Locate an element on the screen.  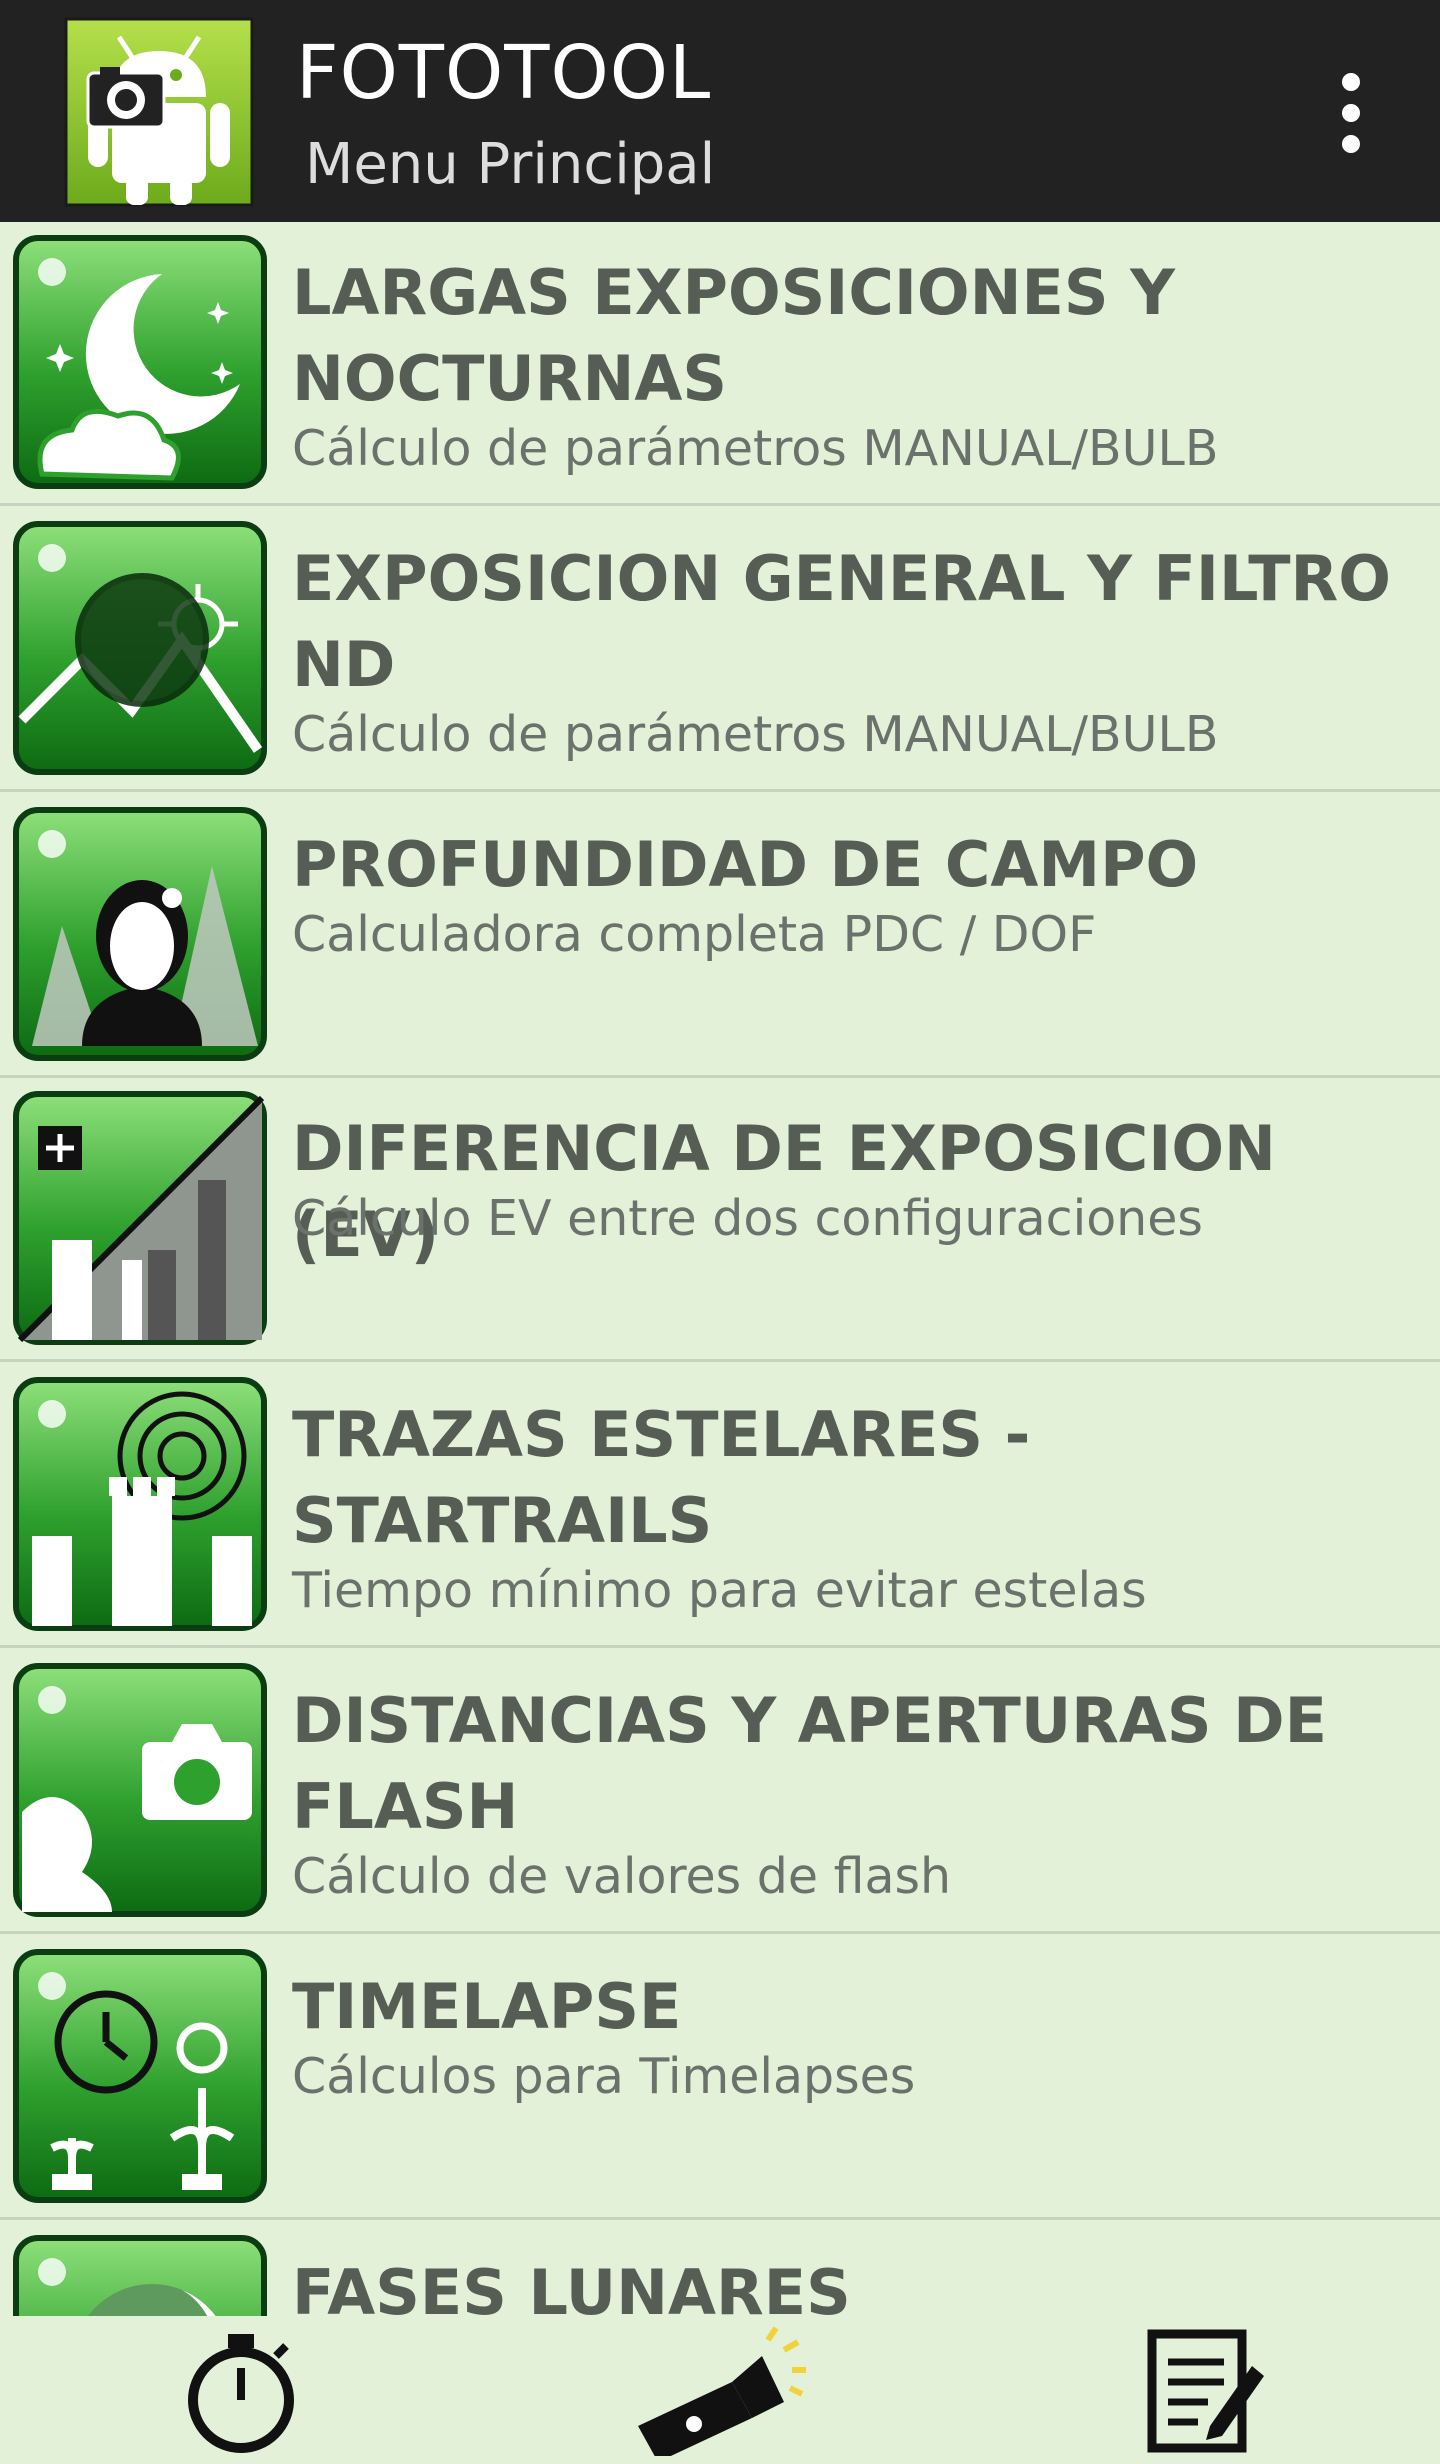
notes-icon is located at coordinates (1205, 2391).